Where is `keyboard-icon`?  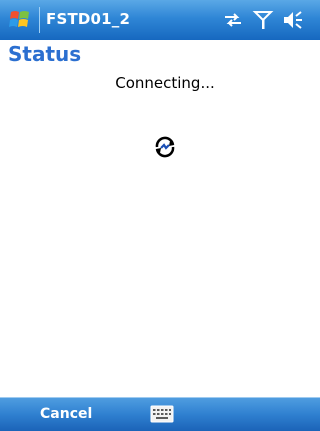 keyboard-icon is located at coordinates (162, 414).